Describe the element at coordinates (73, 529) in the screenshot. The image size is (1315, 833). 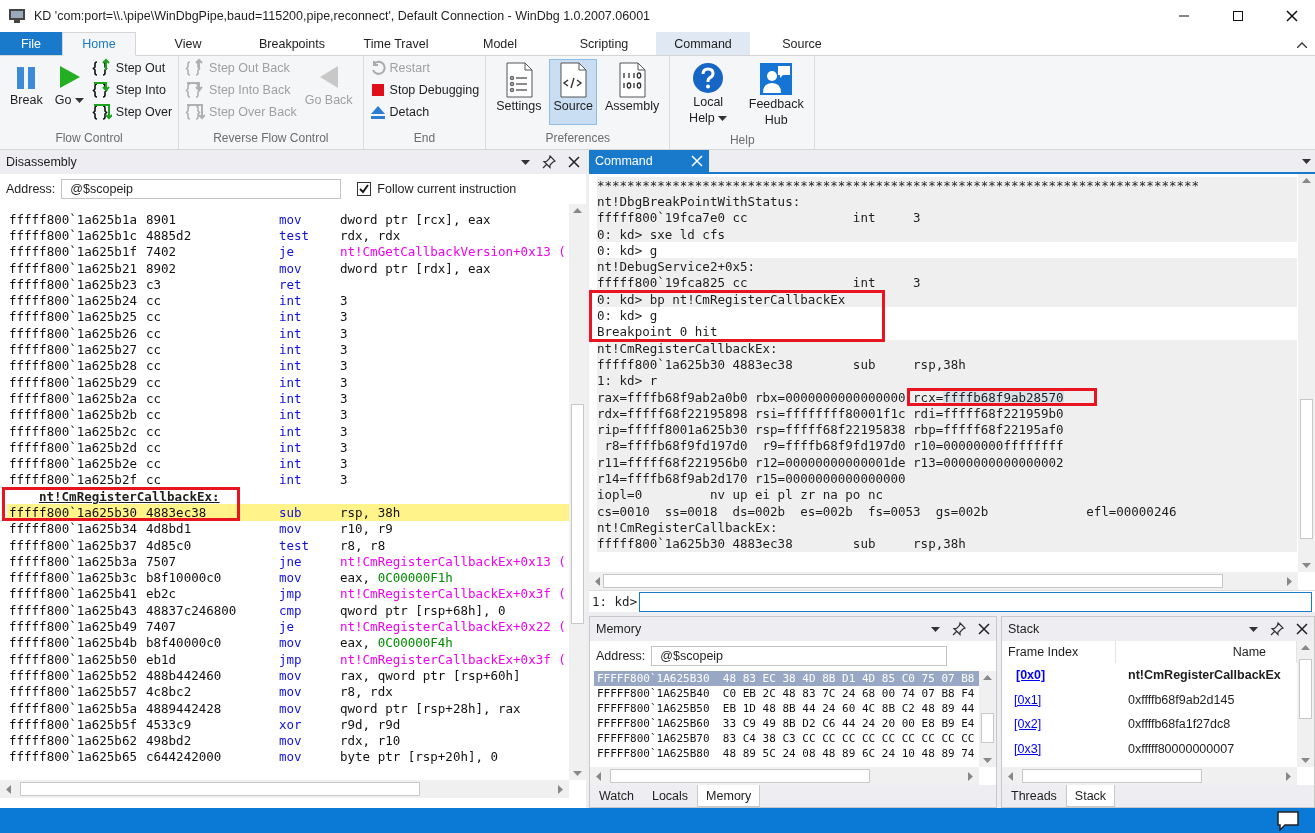
I see `address-text: fffff800`1a625b34` at that location.